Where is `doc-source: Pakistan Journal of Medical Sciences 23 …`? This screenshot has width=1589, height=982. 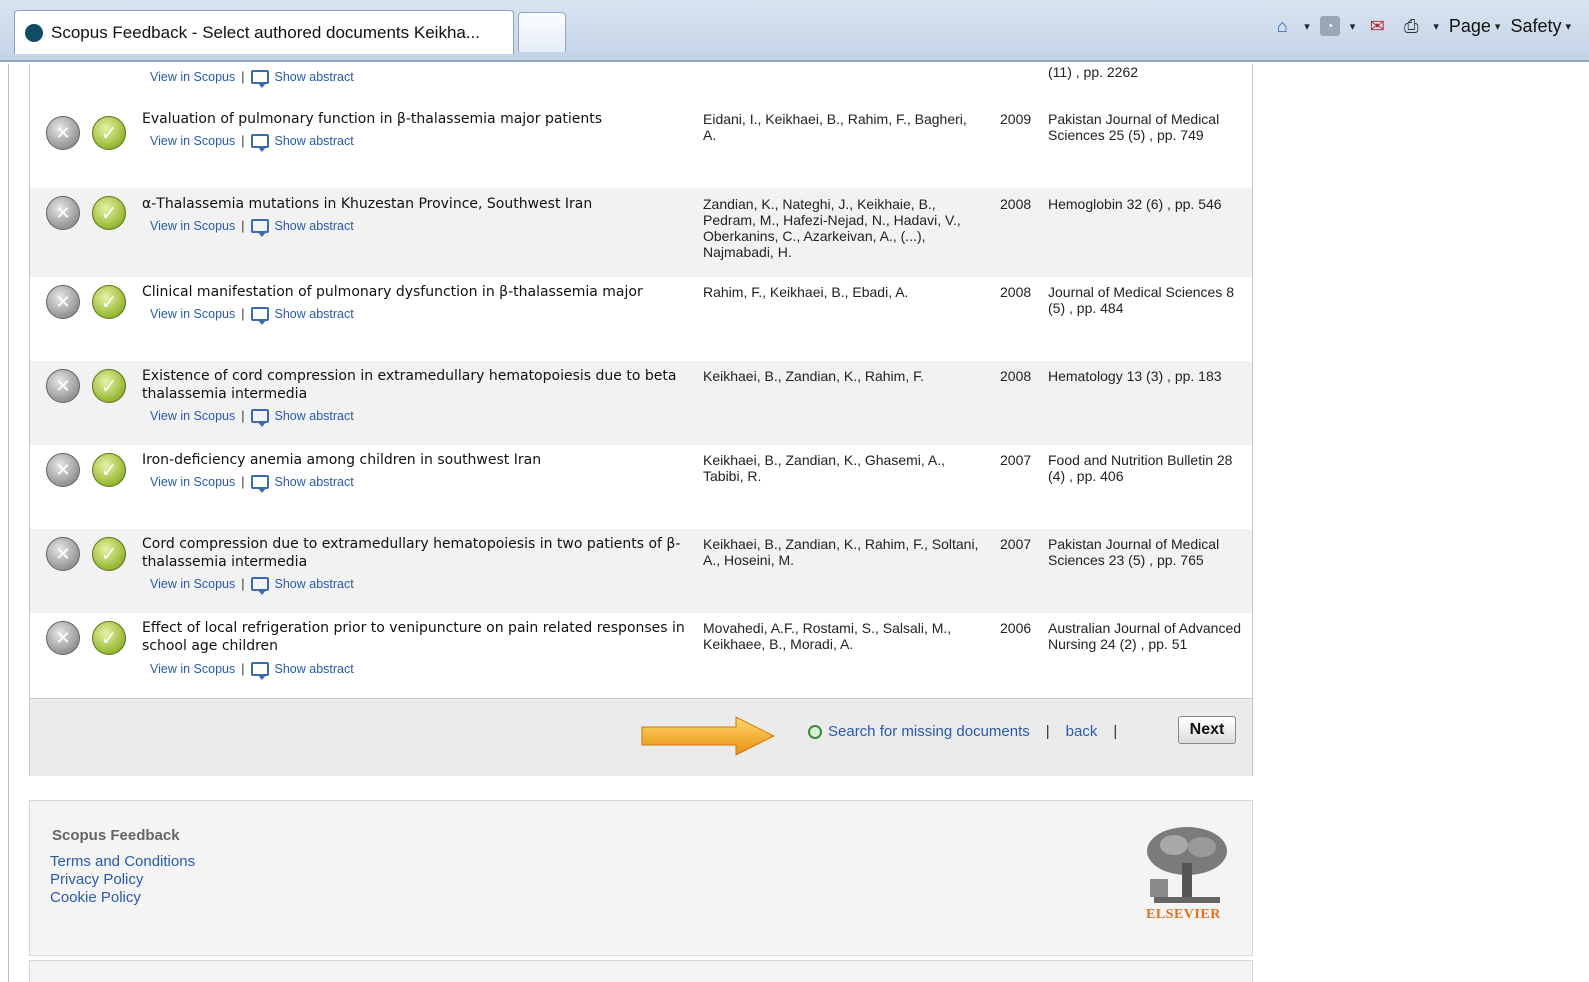 doc-source: Pakistan Journal of Medical Sciences 23 … is located at coordinates (1134, 552).